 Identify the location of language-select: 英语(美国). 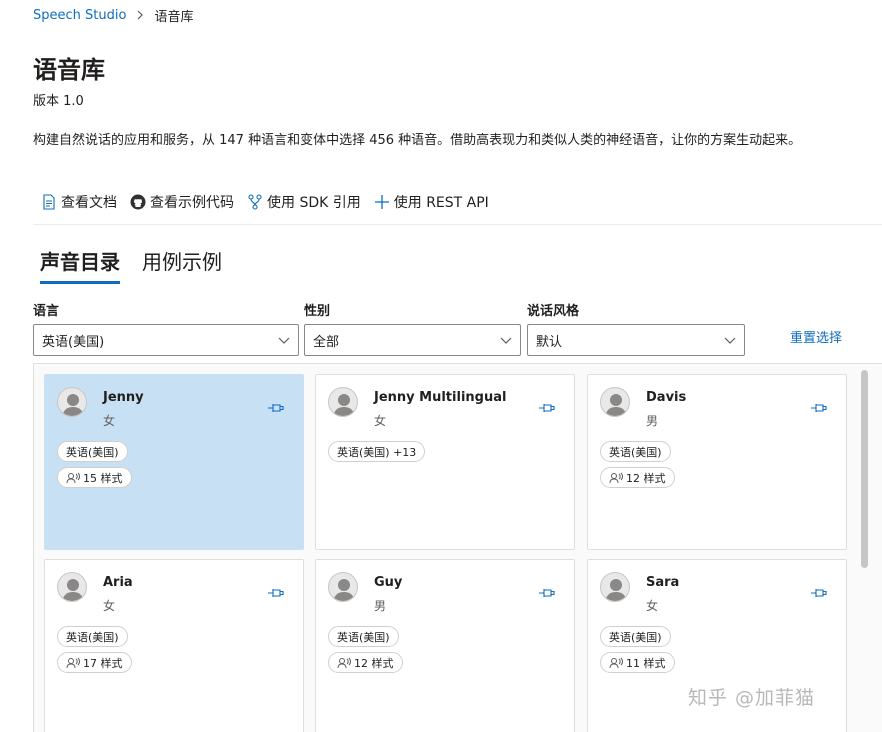
(166, 340).